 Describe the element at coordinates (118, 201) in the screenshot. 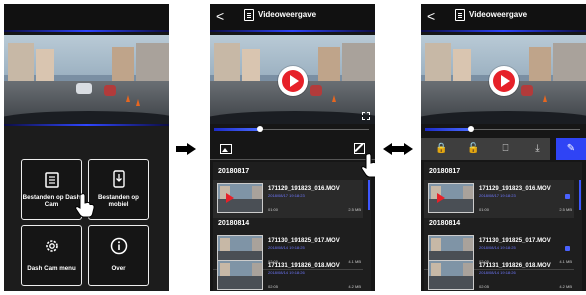

I see `tile-label: Bestanden op mobiel` at that location.